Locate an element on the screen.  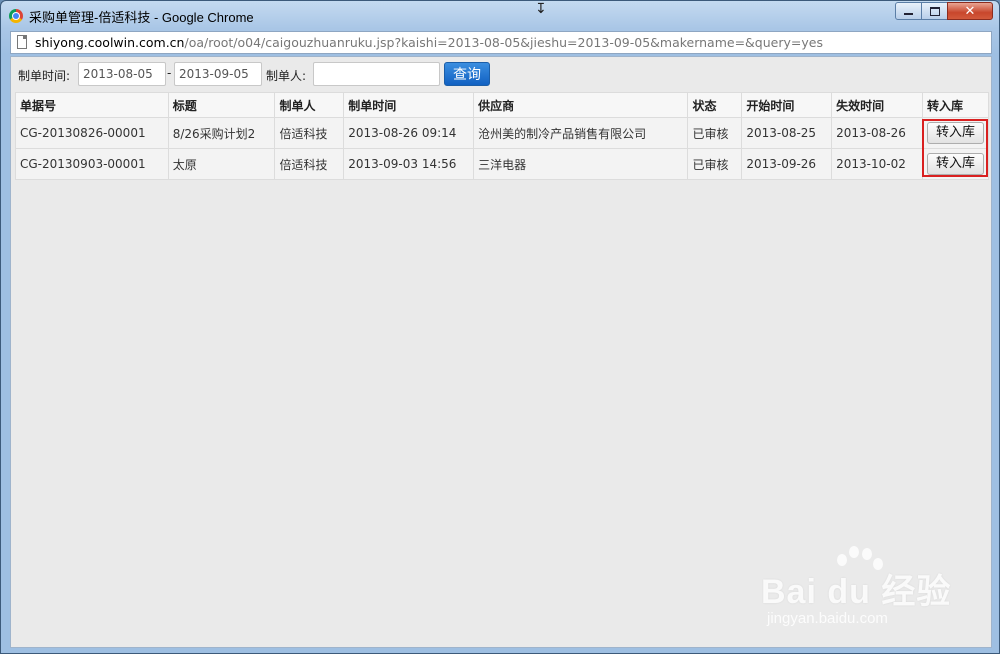
col-header-made-time: 制单时间 is located at coordinates (409, 105).